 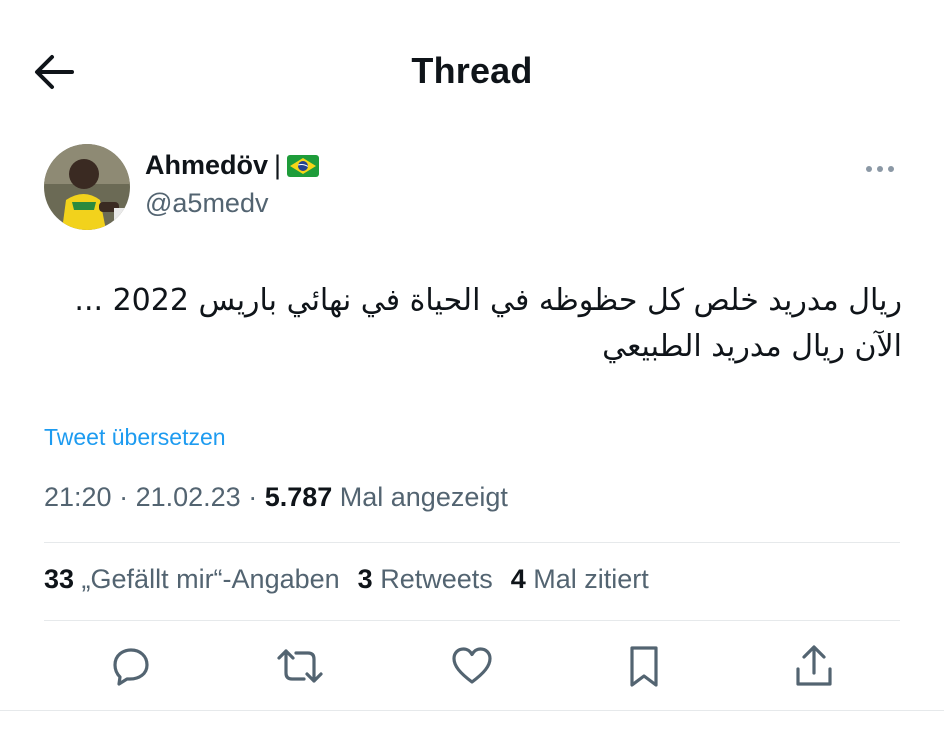 I want to click on tweet-meta: 21:20 · 21.02.23 · 5.787 Mal angezeigt, so click(x=276, y=497).